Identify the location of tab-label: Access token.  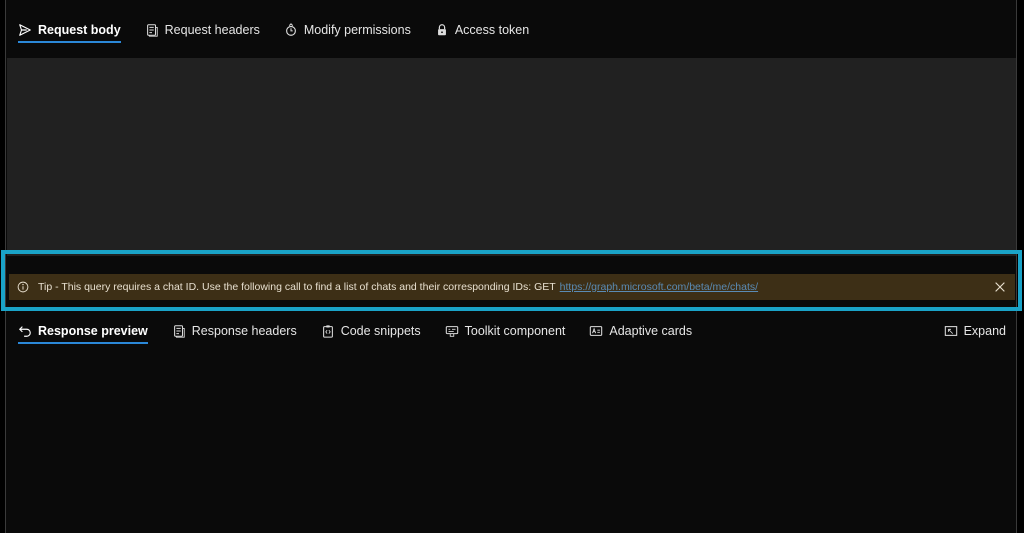
(492, 30).